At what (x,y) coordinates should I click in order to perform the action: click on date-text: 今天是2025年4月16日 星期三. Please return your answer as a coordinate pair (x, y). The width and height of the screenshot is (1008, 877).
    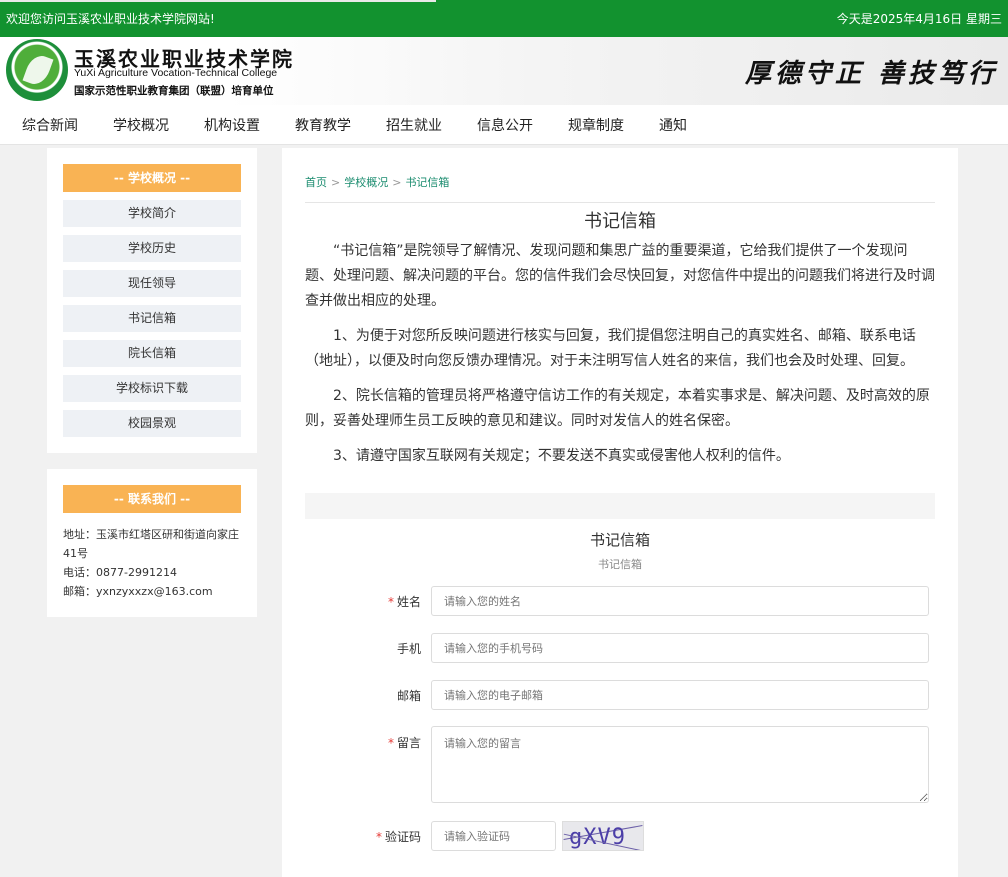
    Looking at the image, I should click on (919, 19).